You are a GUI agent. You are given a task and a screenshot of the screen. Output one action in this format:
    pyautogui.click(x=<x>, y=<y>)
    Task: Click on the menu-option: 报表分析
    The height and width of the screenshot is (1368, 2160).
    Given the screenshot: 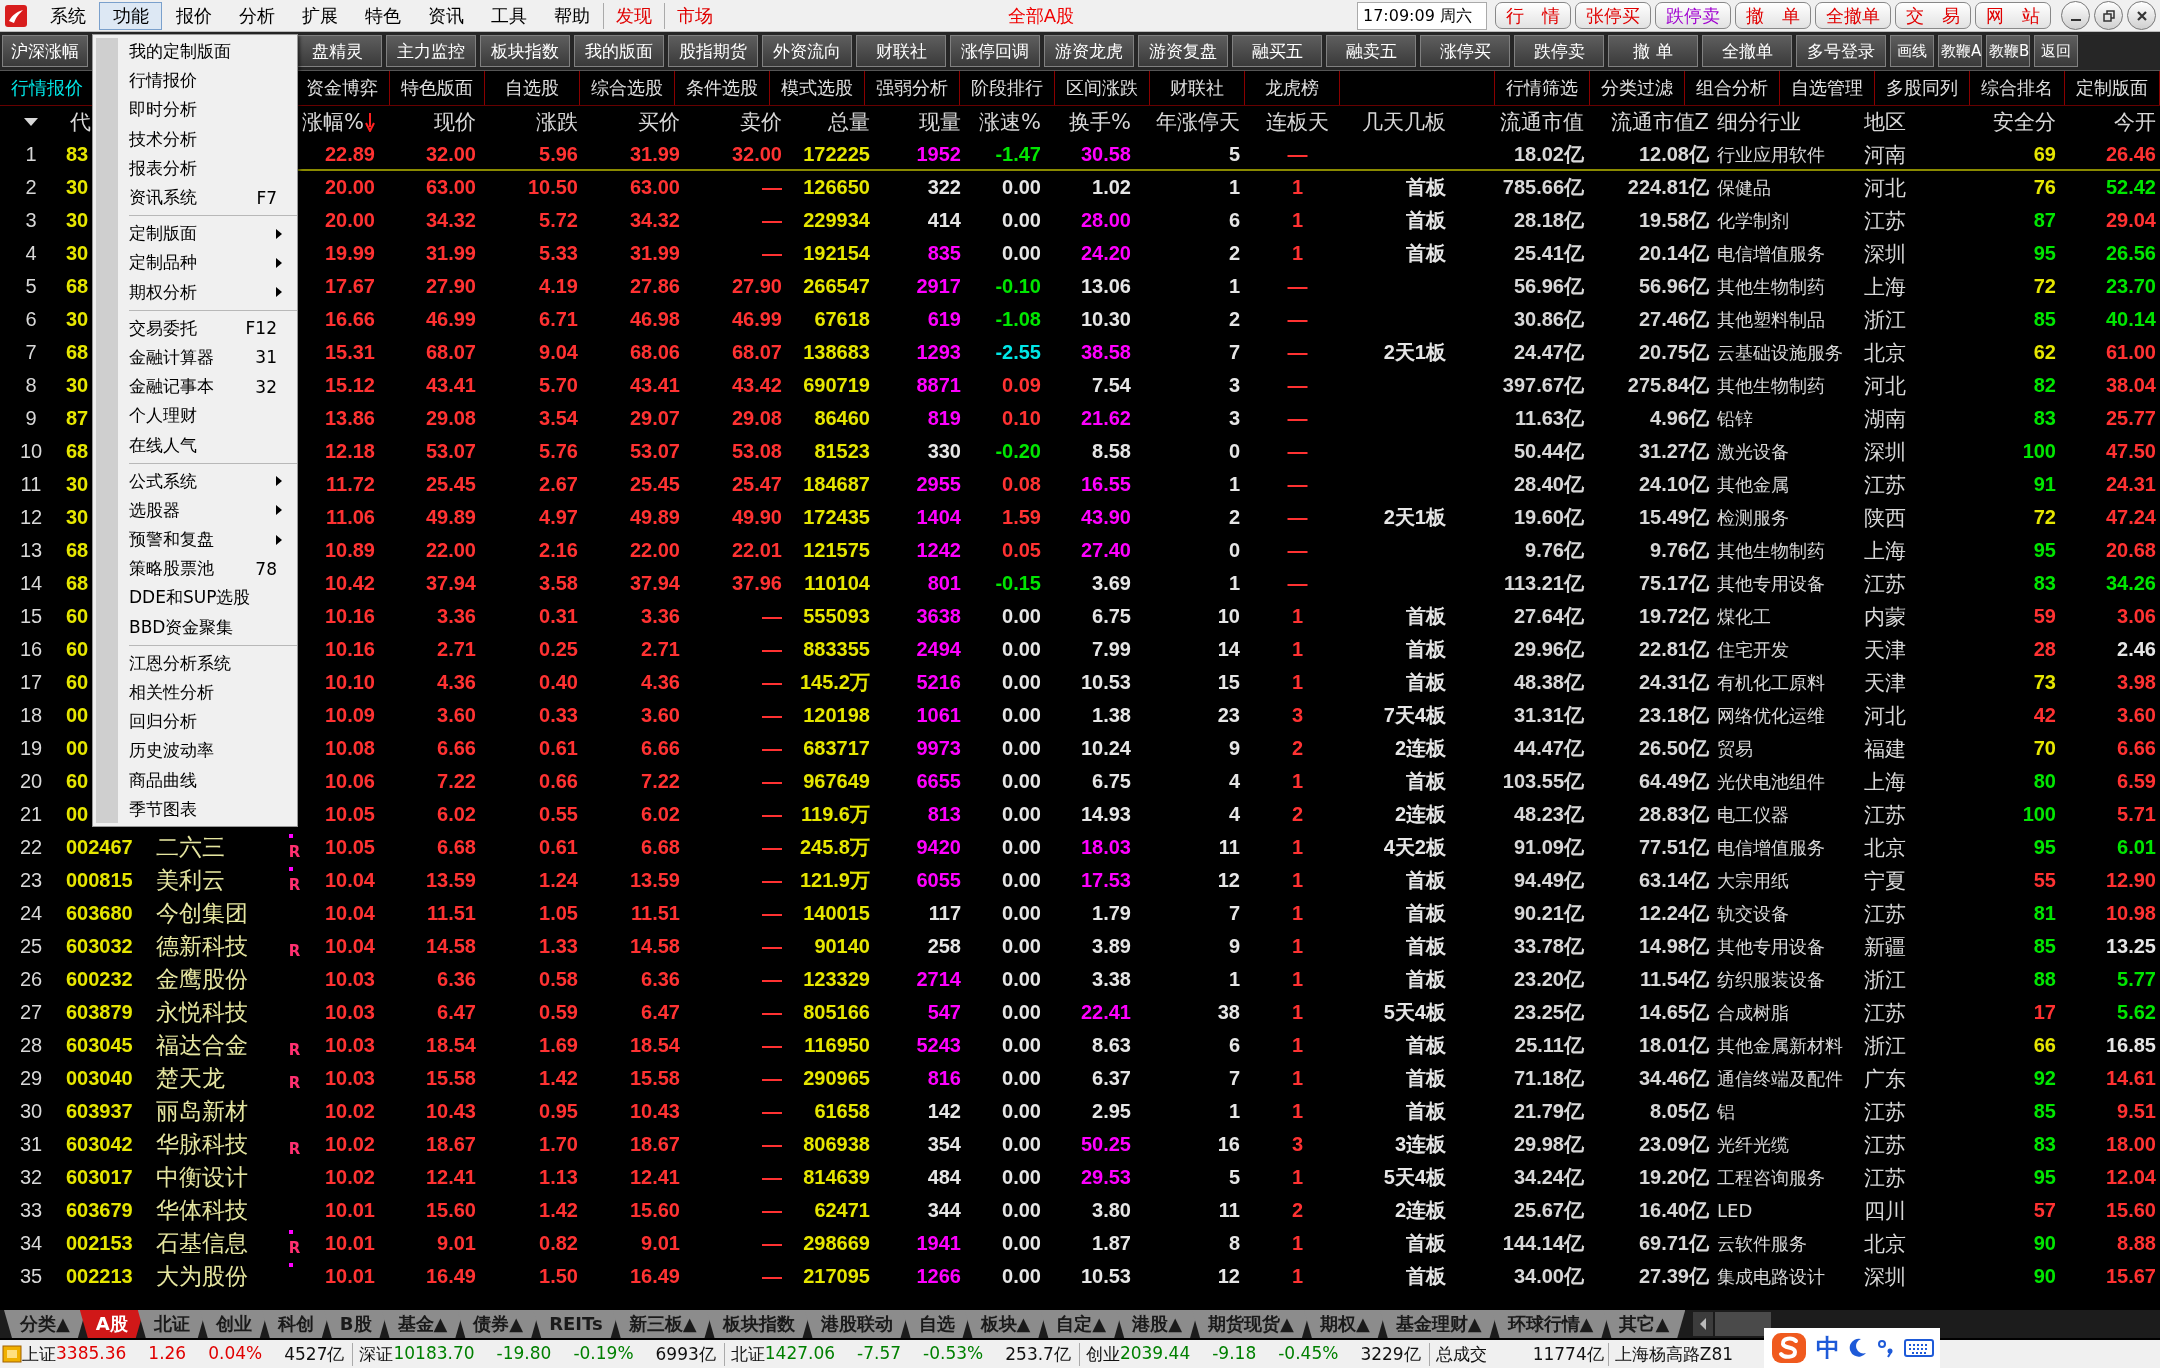 What is the action you would take?
    pyautogui.click(x=195, y=168)
    